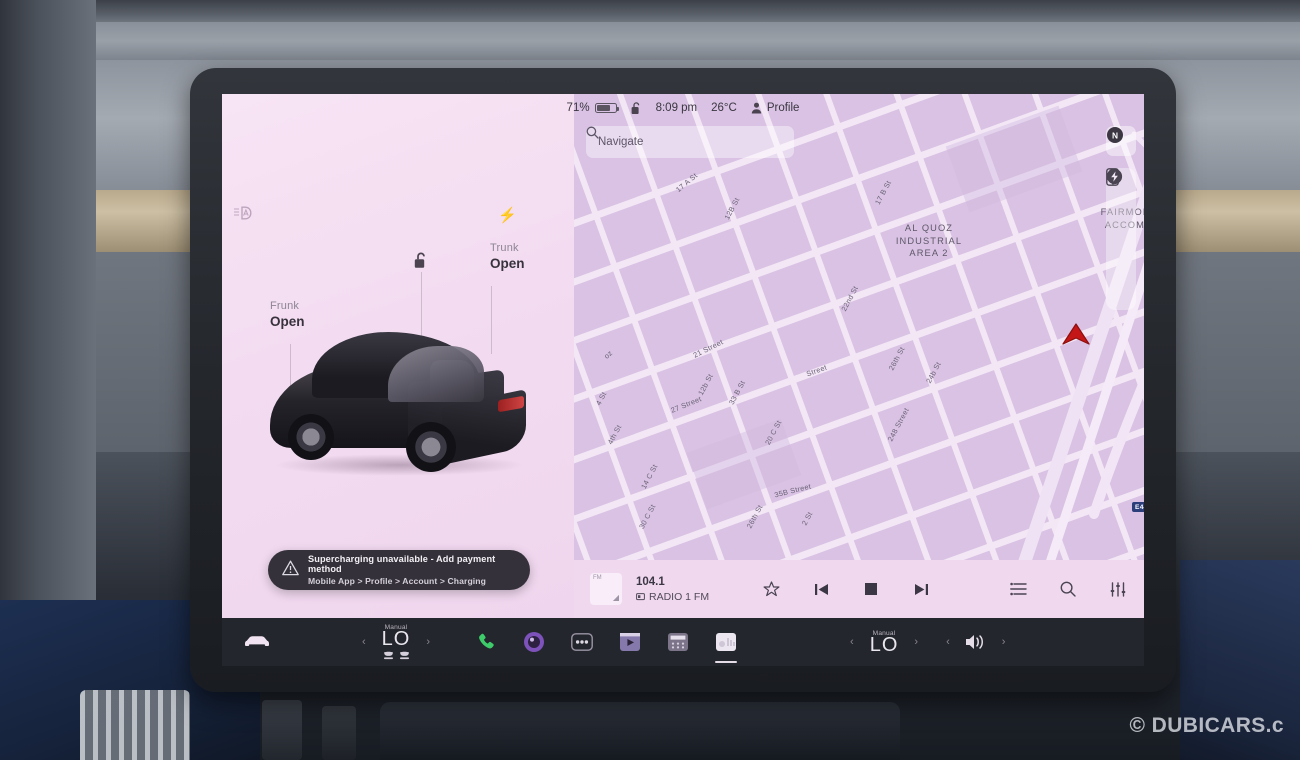 The width and height of the screenshot is (1300, 760). Describe the element at coordinates (282, 730) in the screenshot. I see `accelerator-pedal` at that location.